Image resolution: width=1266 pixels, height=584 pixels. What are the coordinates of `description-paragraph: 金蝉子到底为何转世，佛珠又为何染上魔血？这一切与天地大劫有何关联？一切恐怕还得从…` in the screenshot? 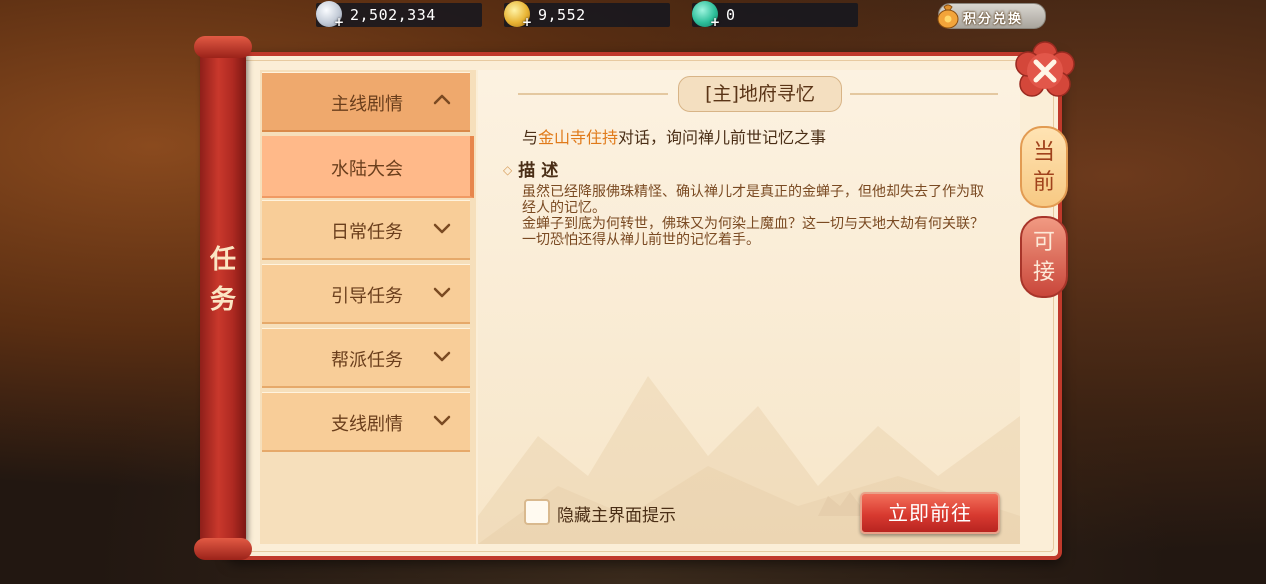 It's located at (753, 232).